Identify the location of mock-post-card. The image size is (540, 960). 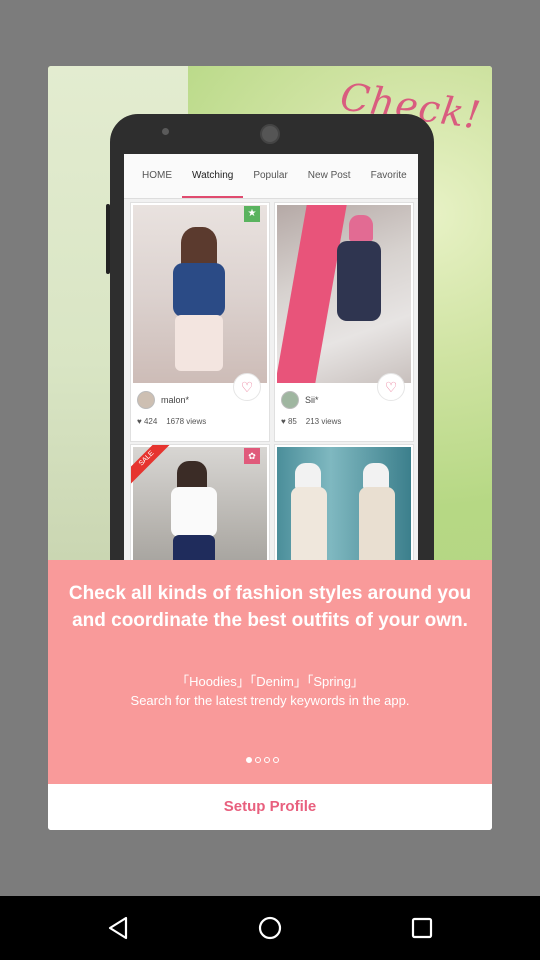
(344, 502).